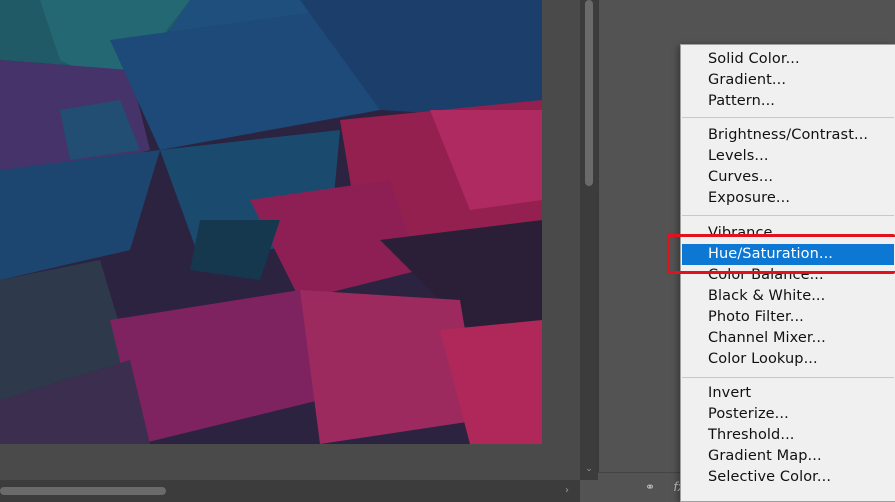 The image size is (895, 502). What do you see at coordinates (589, 240) in the screenshot?
I see `vertical-scrollbar: ⌄` at bounding box center [589, 240].